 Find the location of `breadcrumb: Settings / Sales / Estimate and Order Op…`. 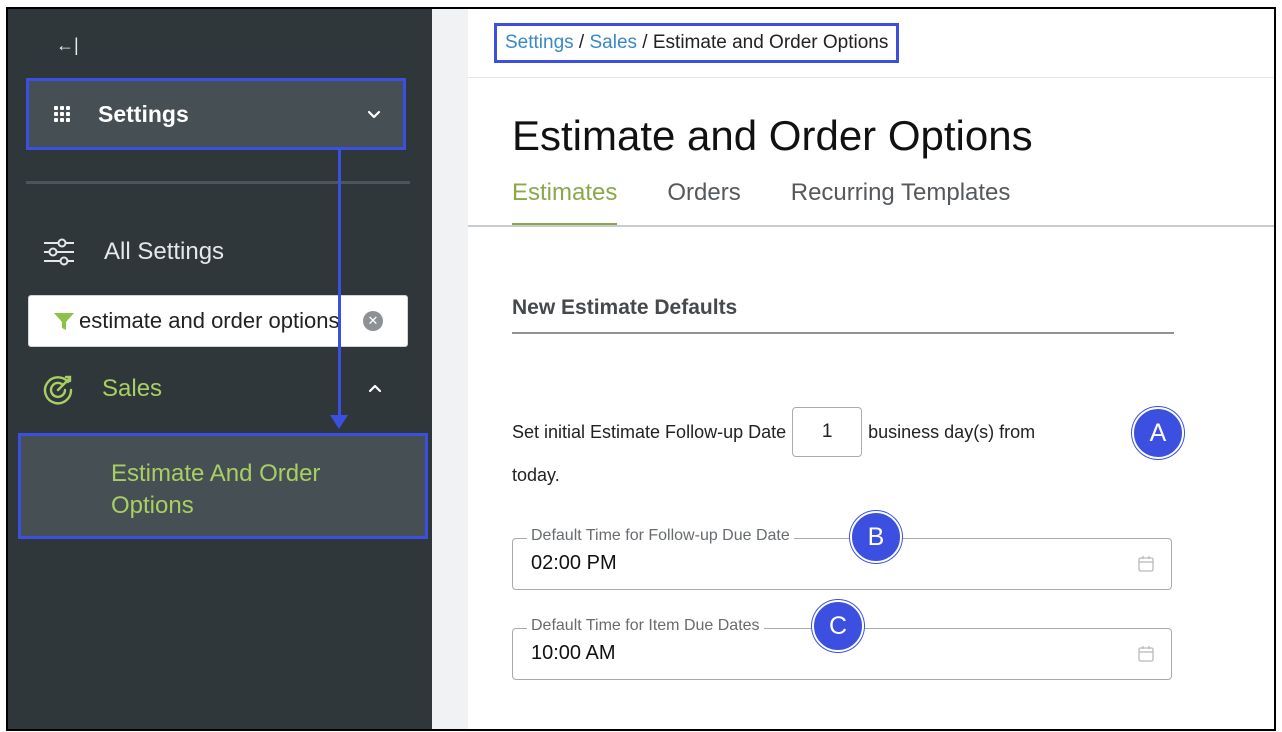

breadcrumb: Settings / Sales / Estimate and Order Op… is located at coordinates (697, 43).